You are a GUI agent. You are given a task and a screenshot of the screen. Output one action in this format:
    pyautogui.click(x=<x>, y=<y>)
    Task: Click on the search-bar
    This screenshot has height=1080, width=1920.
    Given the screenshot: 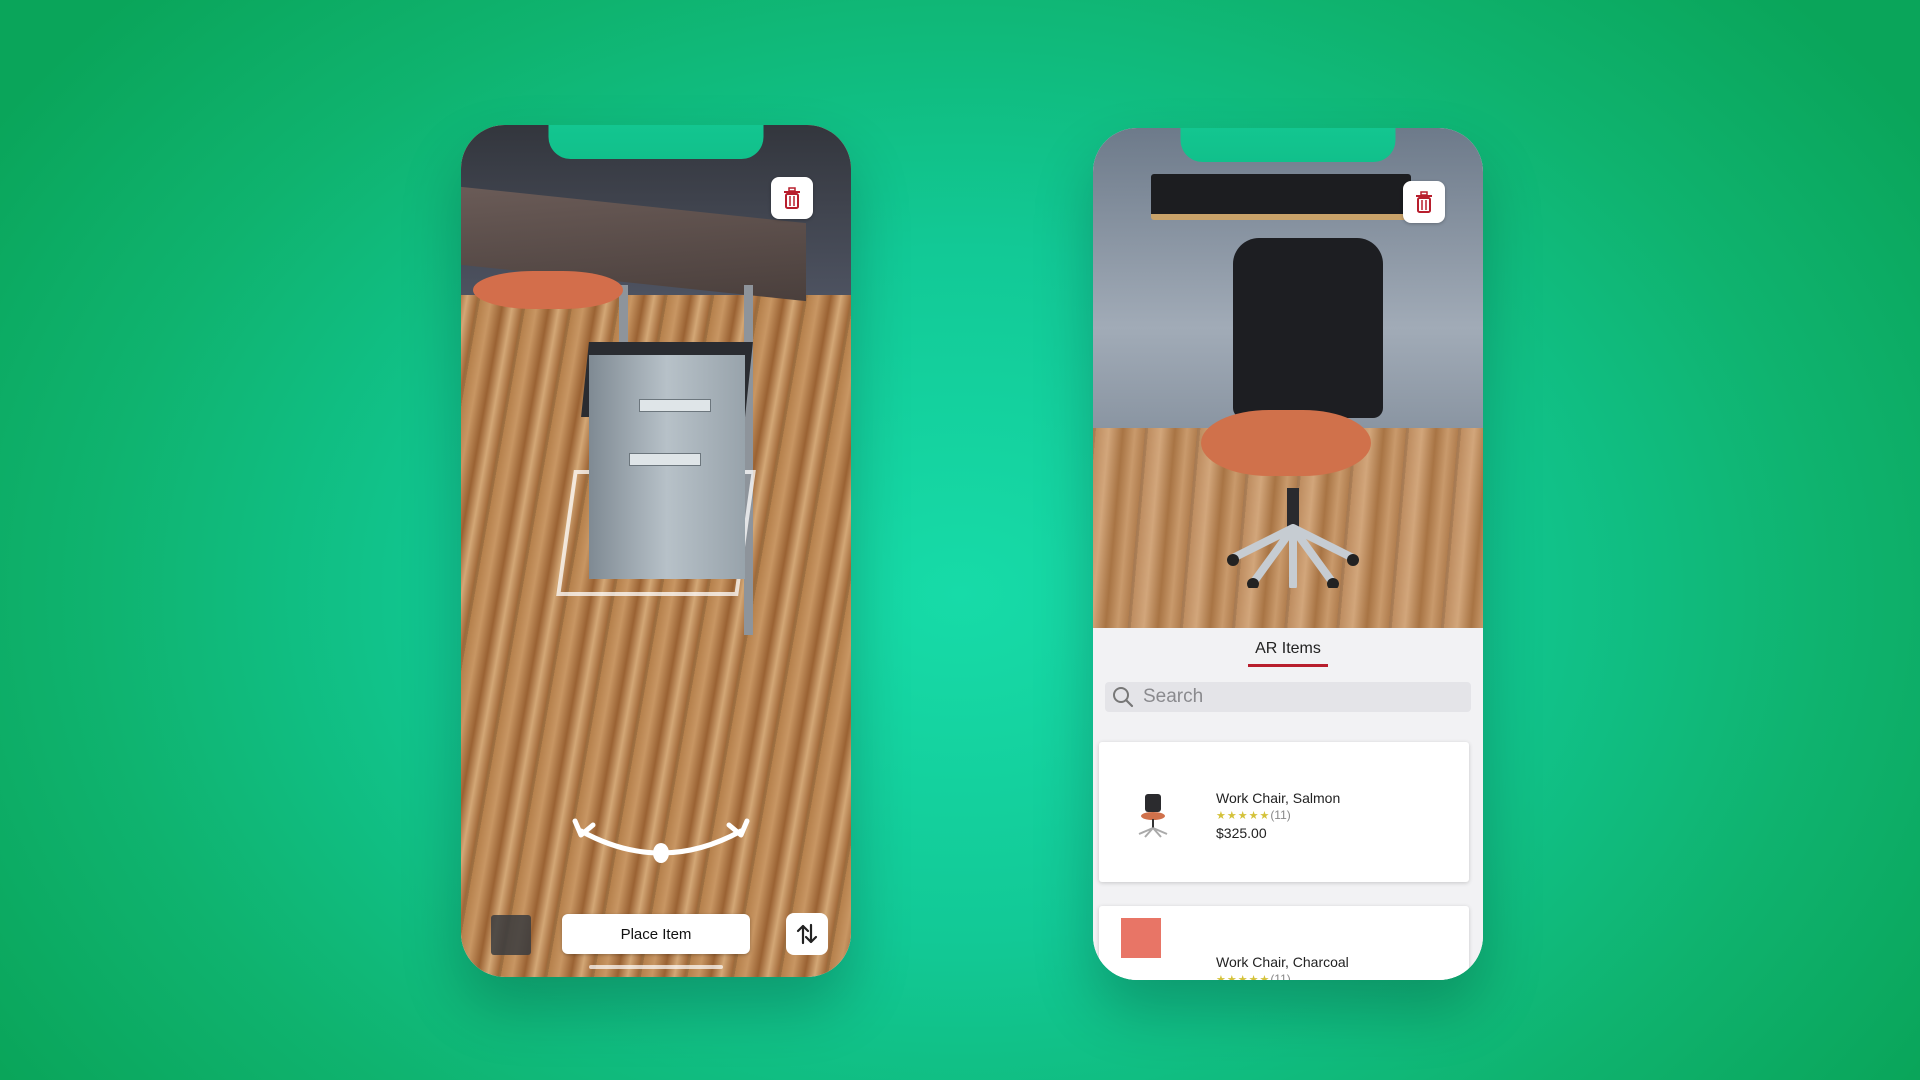 What is the action you would take?
    pyautogui.click(x=1288, y=697)
    